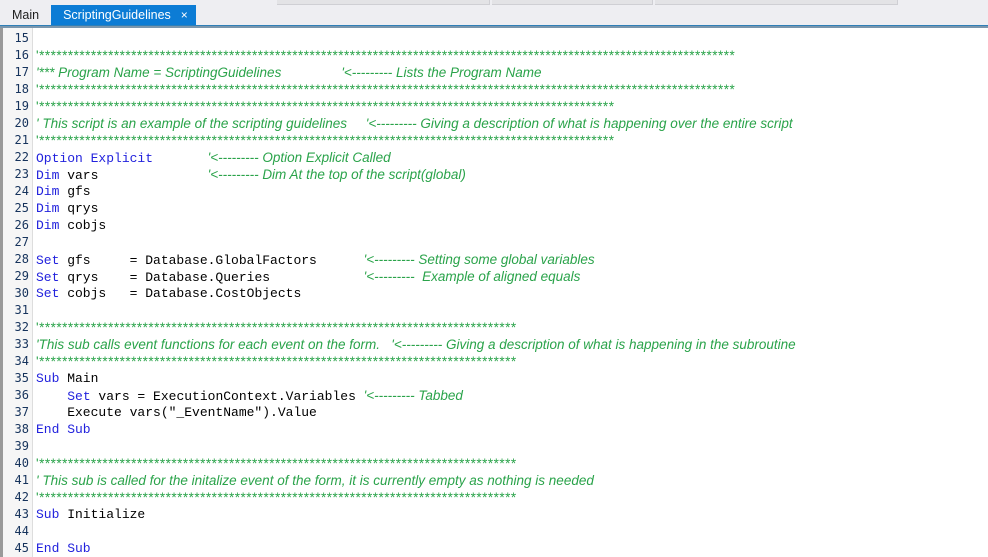 Image resolution: width=988 pixels, height=557 pixels. What do you see at coordinates (75, 191) in the screenshot?
I see `code-token: gfs` at bounding box center [75, 191].